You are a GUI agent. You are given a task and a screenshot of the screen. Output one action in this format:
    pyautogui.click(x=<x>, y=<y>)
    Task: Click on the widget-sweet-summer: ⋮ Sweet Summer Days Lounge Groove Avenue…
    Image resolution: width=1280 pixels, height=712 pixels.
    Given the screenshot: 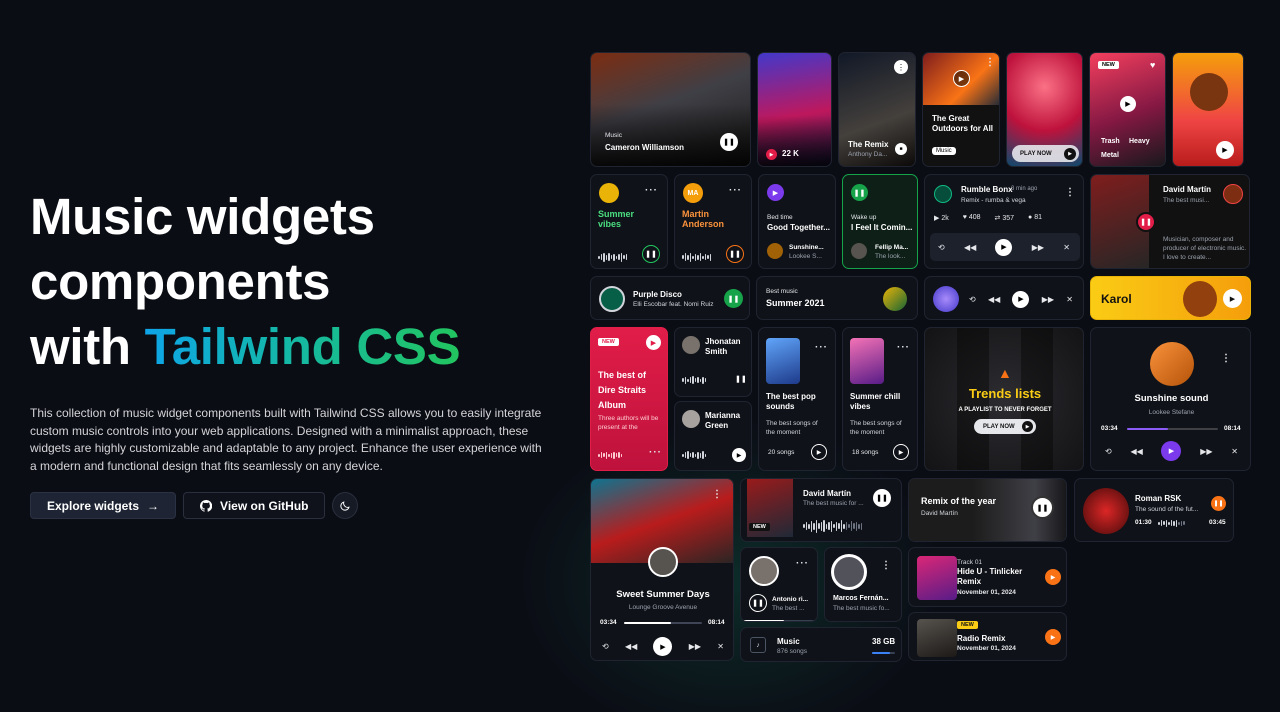 What is the action you would take?
    pyautogui.click(x=662, y=569)
    